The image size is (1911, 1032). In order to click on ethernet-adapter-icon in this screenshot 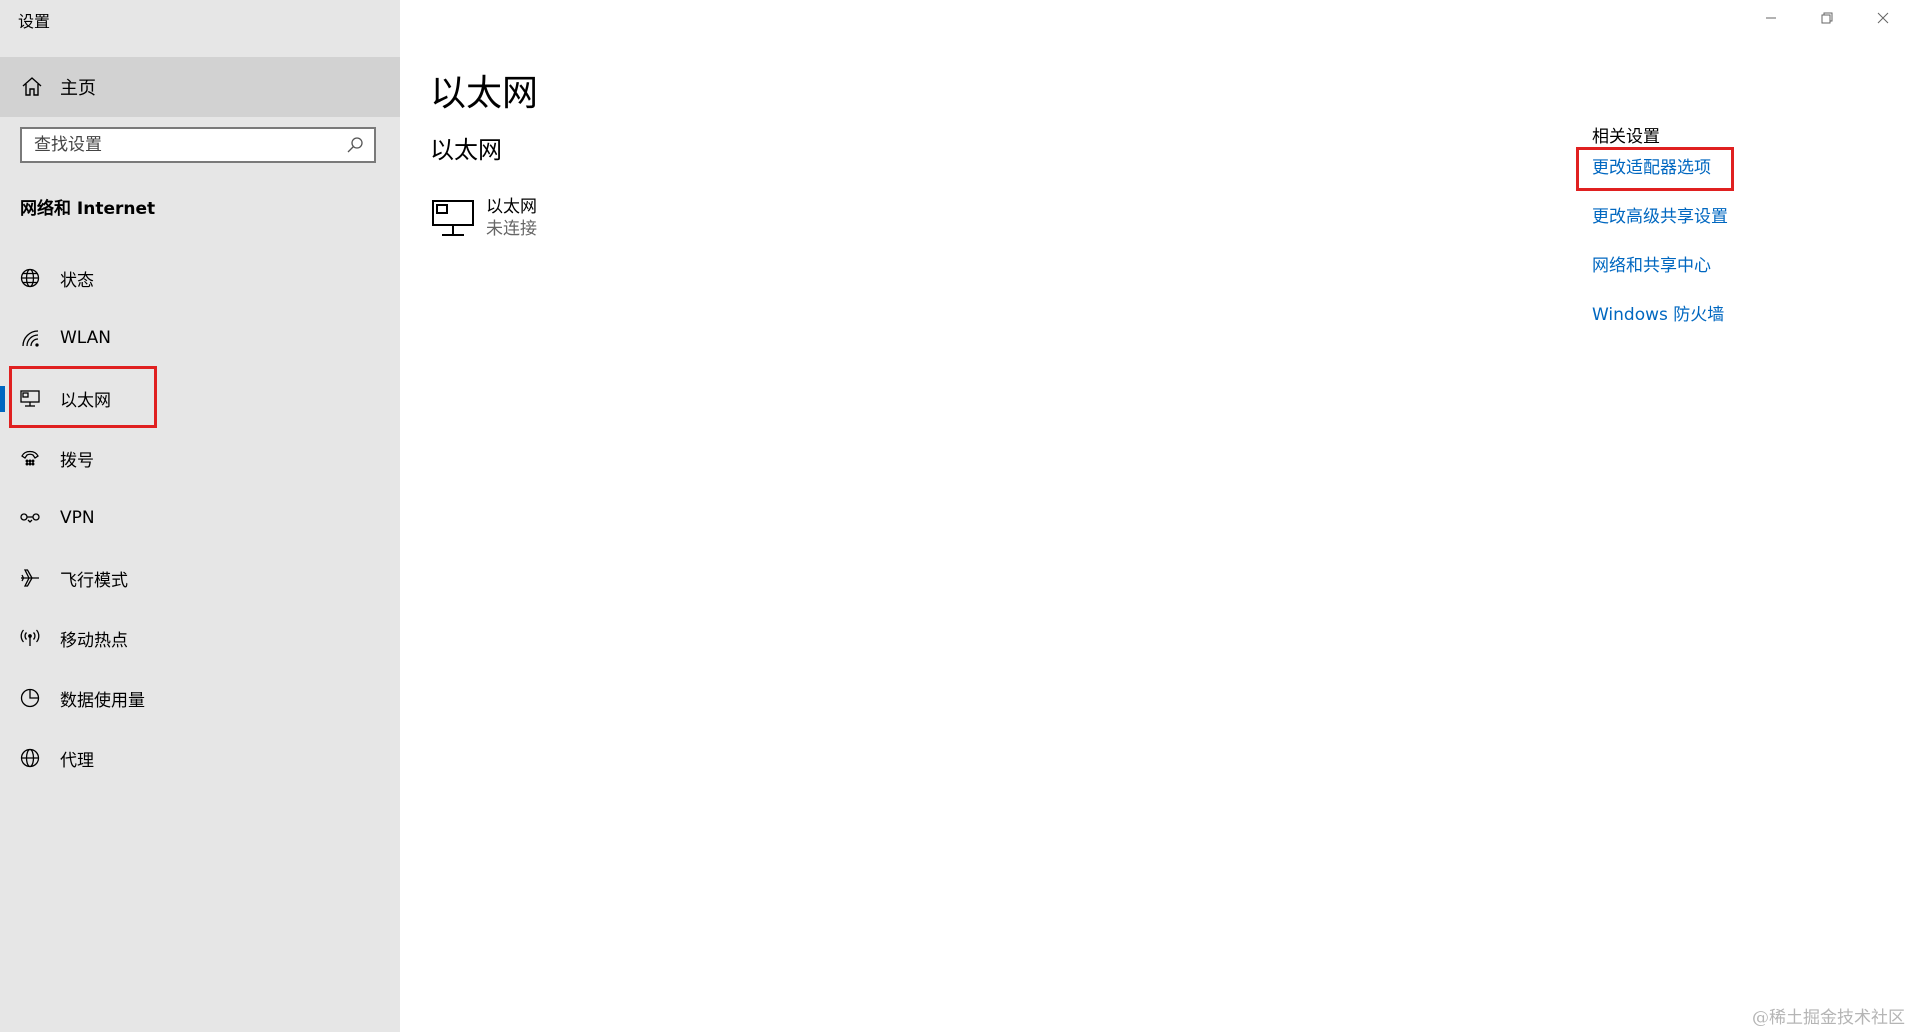, I will do `click(453, 218)`.